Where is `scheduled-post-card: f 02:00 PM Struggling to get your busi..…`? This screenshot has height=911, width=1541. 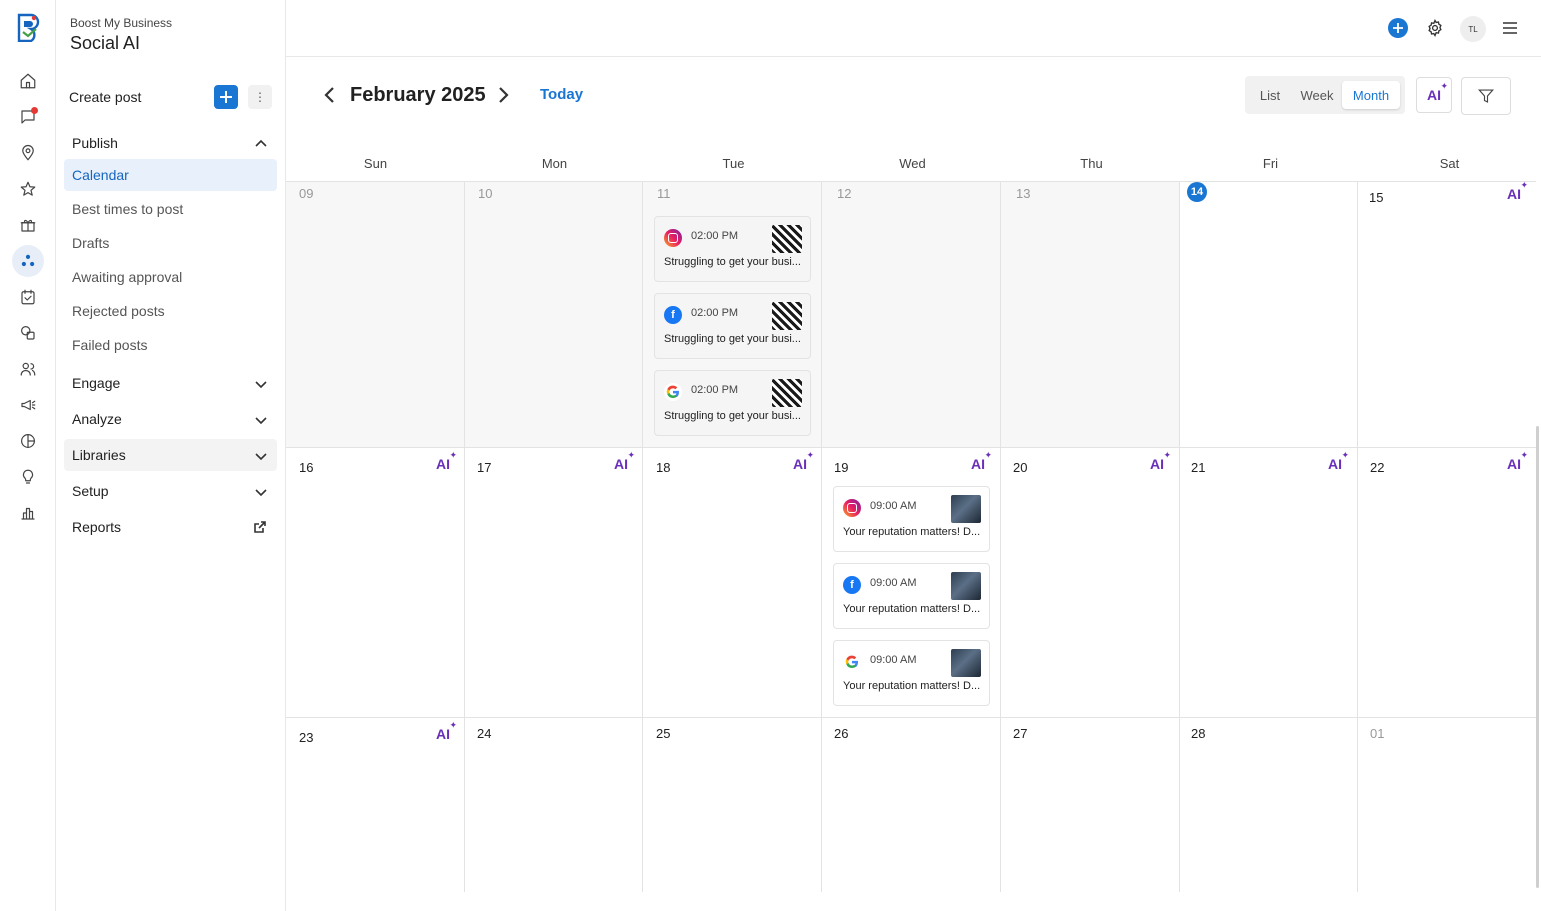 scheduled-post-card: f 02:00 PM Struggling to get your busi..… is located at coordinates (732, 326).